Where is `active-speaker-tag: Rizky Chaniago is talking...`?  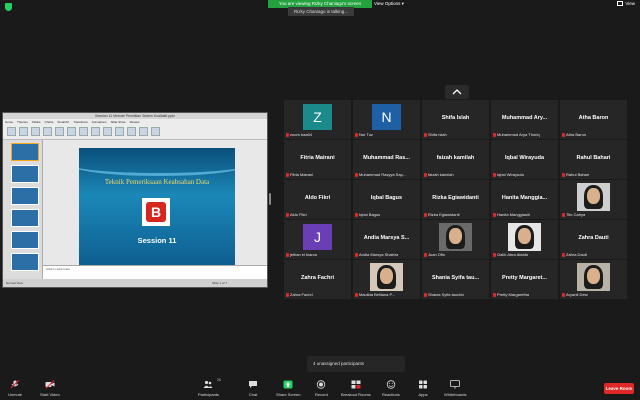 active-speaker-tag: Rizky Chaniago is talking... is located at coordinates (321, 11).